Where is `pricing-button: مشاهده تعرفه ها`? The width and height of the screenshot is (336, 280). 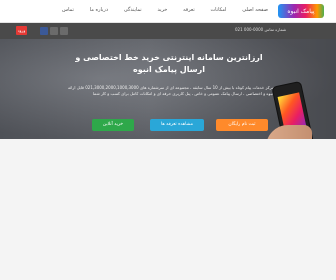
pricing-button: مشاهده تعرفه ها is located at coordinates (177, 125).